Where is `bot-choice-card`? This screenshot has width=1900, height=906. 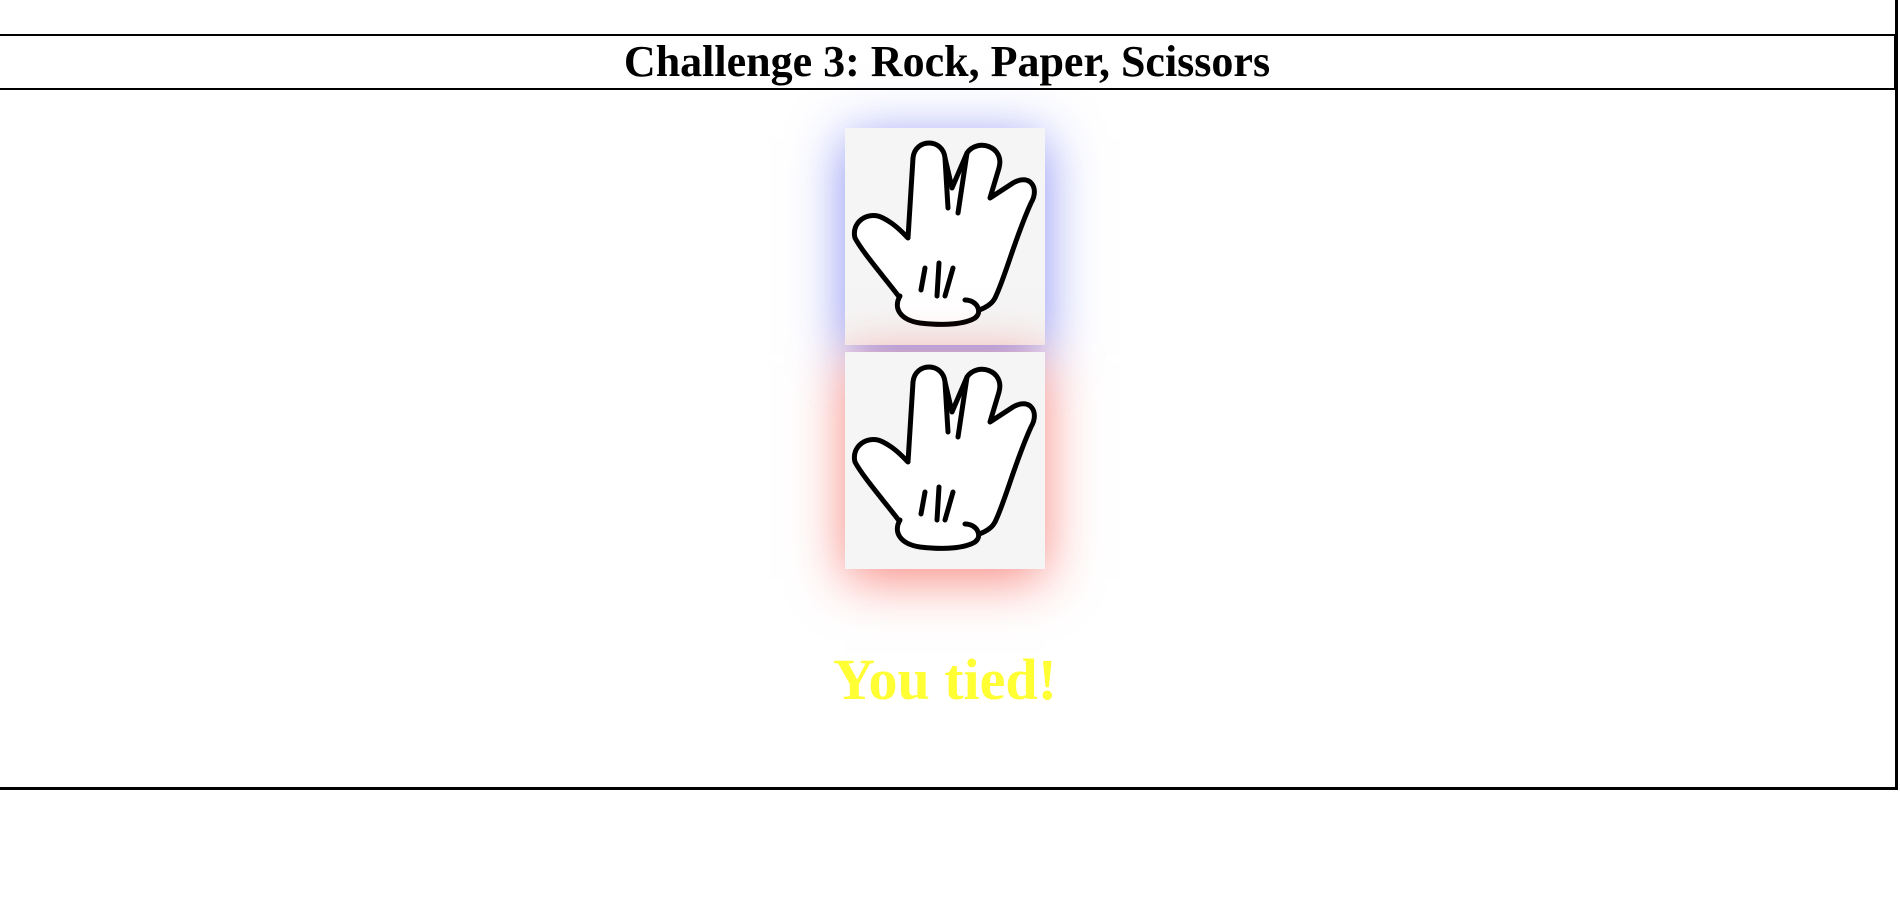
bot-choice-card is located at coordinates (945, 460).